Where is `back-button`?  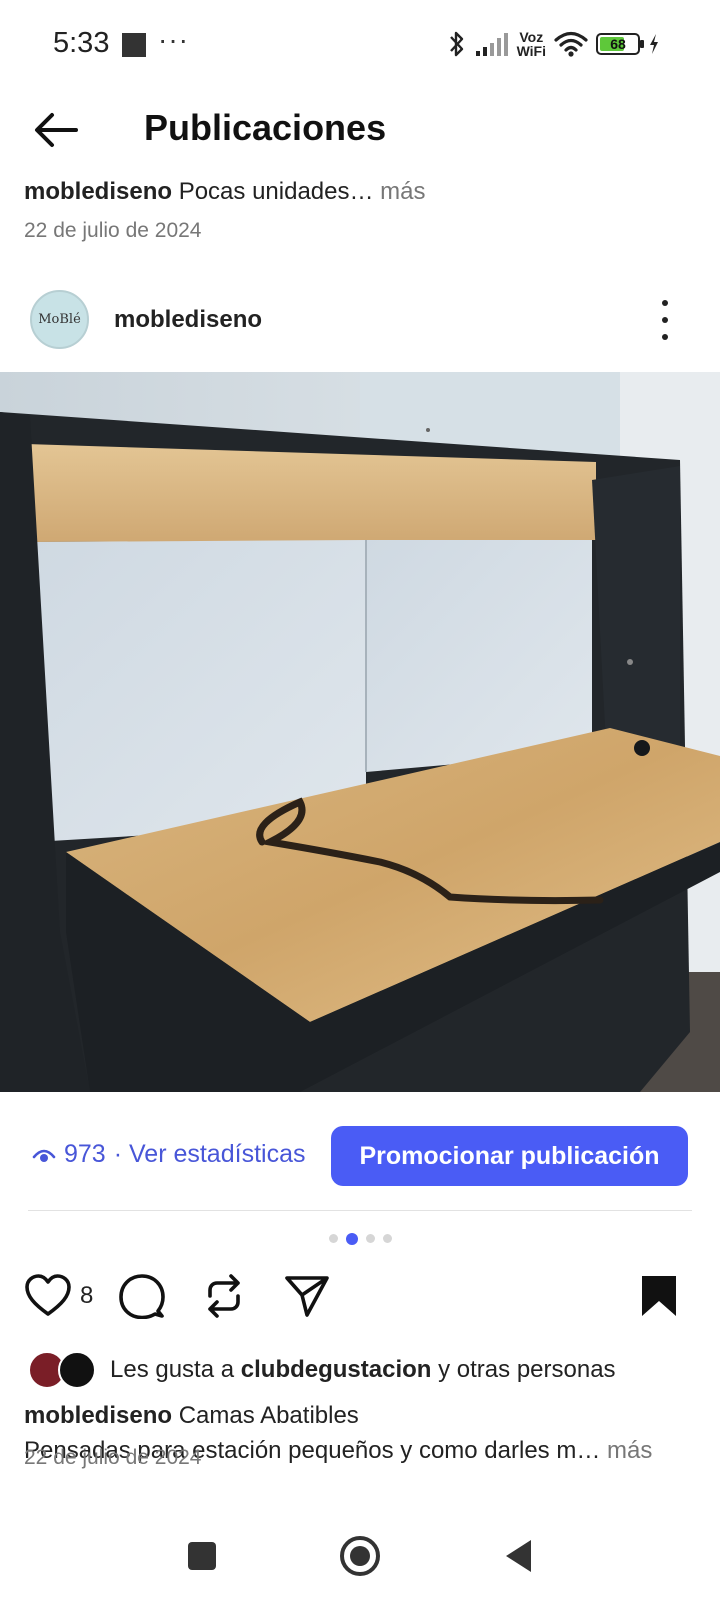 back-button is located at coordinates (56, 130).